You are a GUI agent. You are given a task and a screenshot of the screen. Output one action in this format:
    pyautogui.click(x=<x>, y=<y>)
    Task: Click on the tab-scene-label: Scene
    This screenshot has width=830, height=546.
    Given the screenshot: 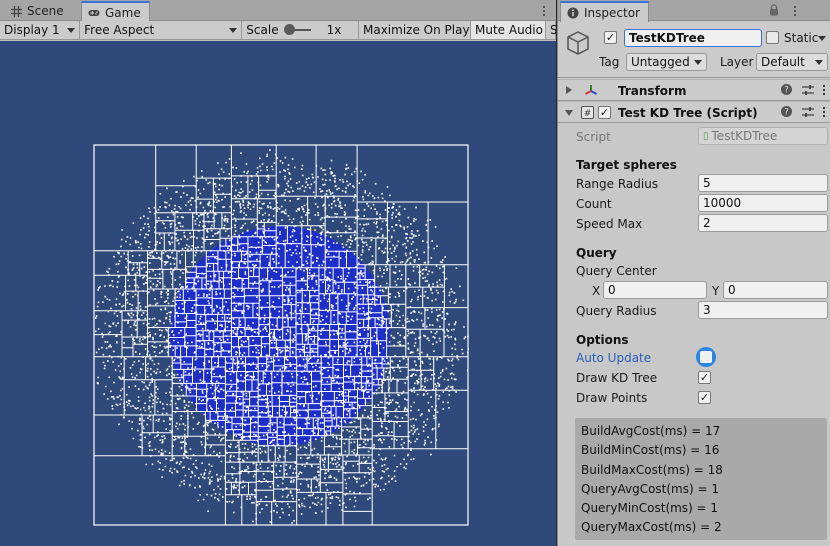 What is the action you would take?
    pyautogui.click(x=45, y=11)
    